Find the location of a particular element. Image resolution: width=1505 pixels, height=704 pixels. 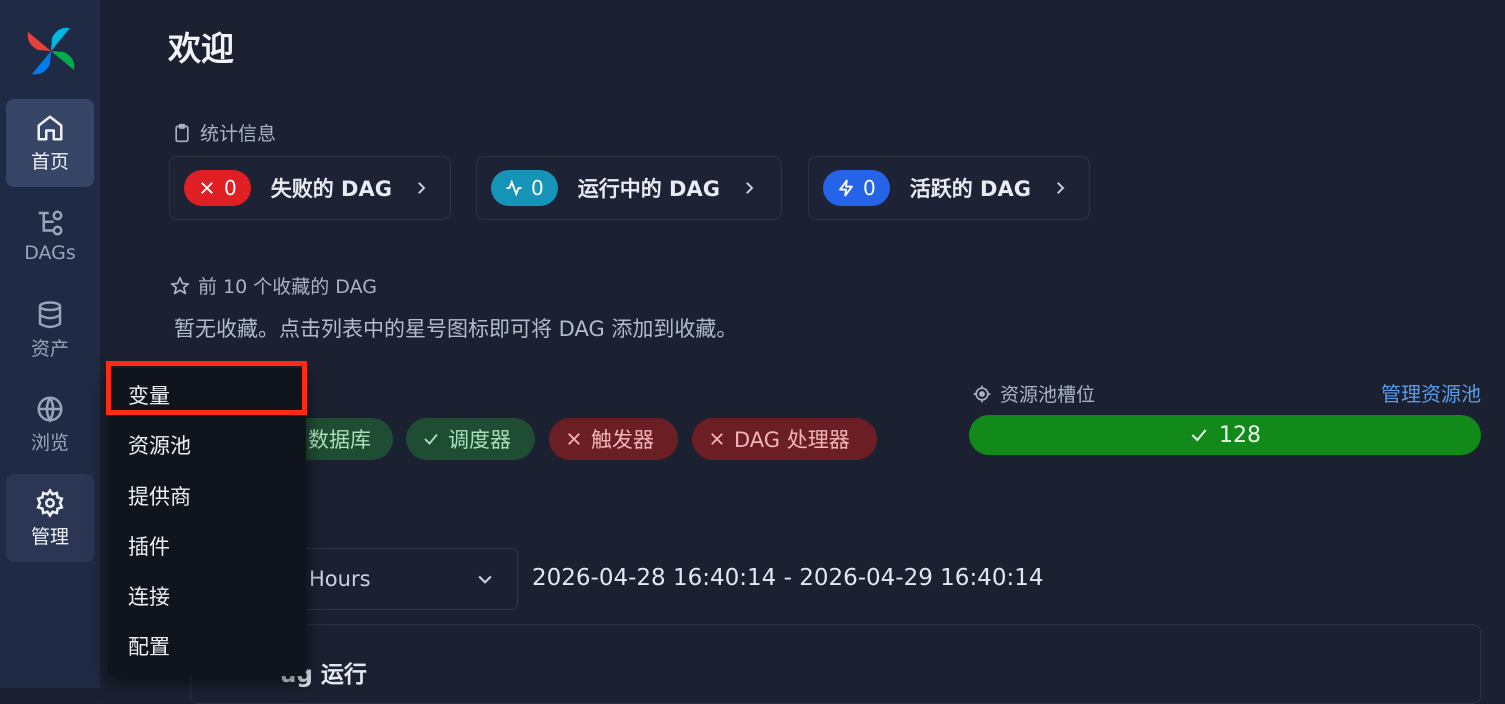

sidebar-item-dags: DAGs is located at coordinates (50, 236).